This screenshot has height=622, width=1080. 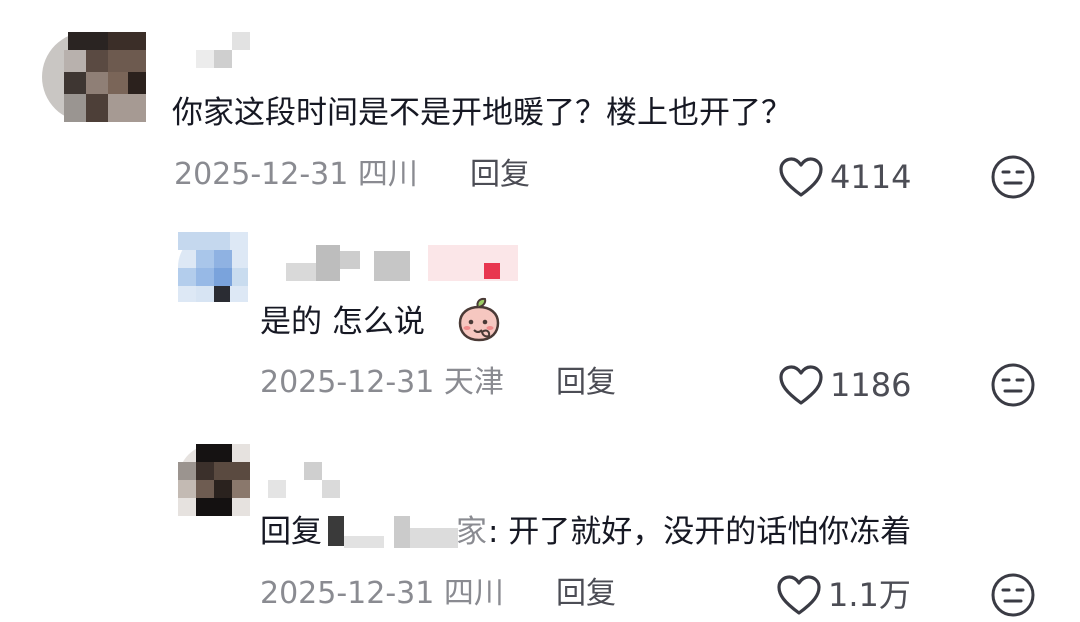 What do you see at coordinates (482, 113) in the screenshot?
I see `comment-text: 你家这段时间是不是开地暖了？楼上也开了？` at bounding box center [482, 113].